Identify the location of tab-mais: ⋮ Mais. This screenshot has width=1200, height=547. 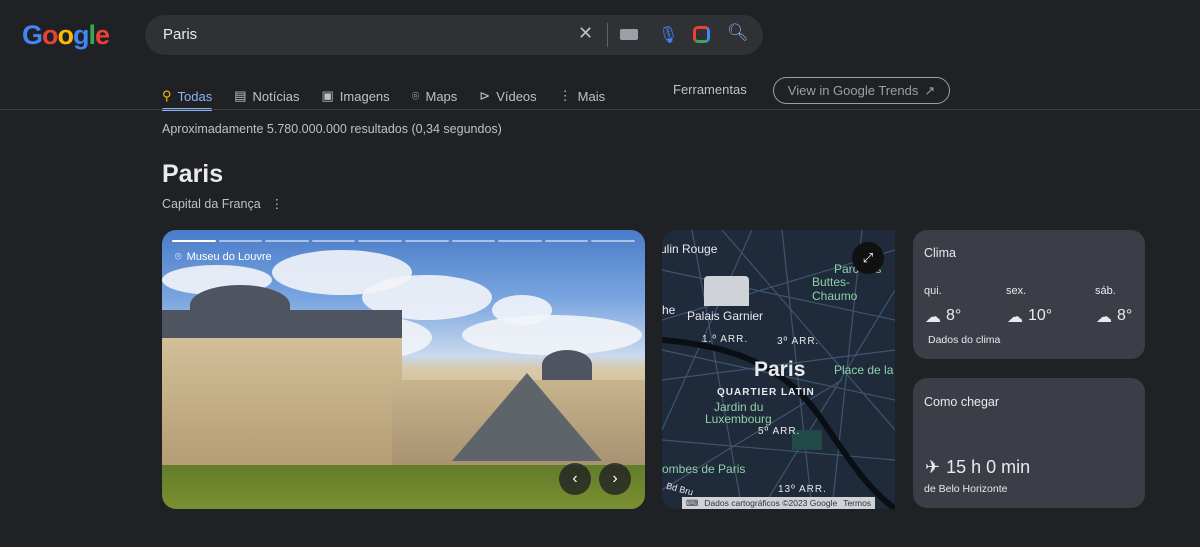
(582, 96).